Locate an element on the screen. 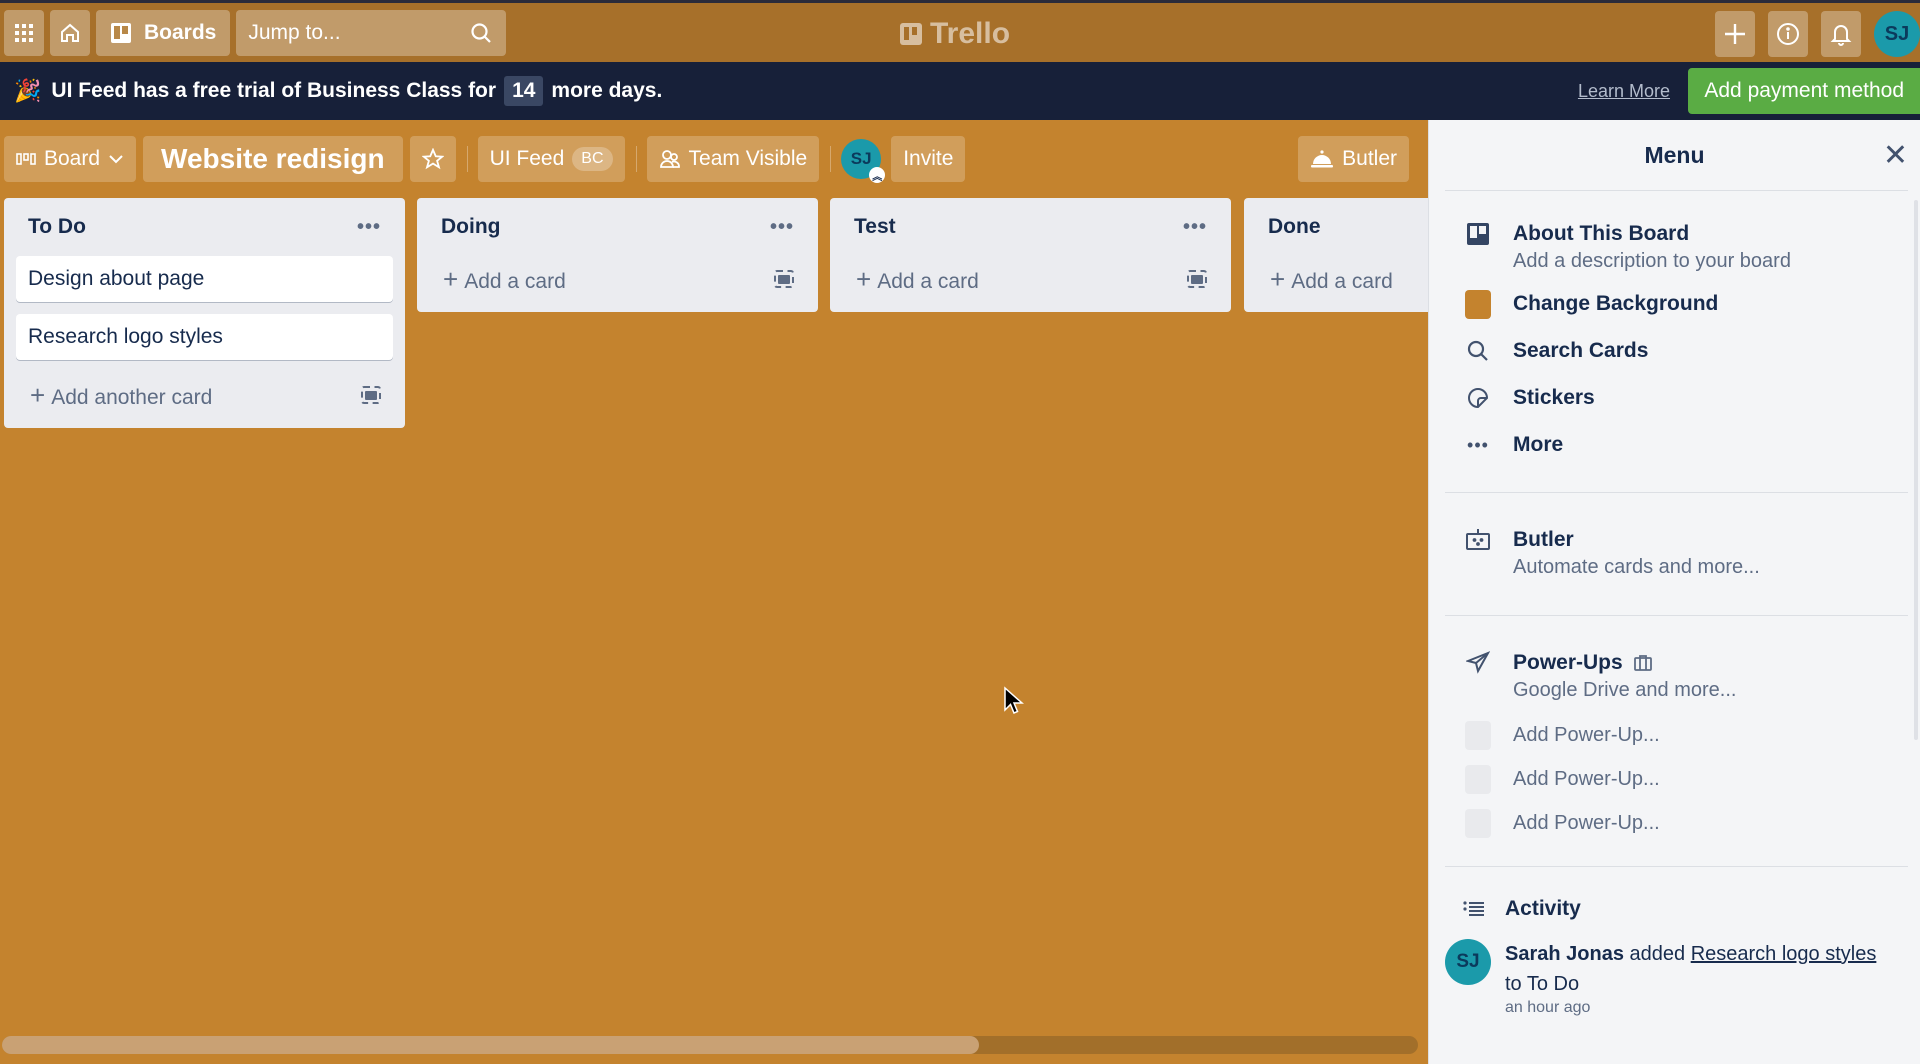 This screenshot has width=1920, height=1064. activity-time: an hour ago is located at coordinates (1690, 1008).